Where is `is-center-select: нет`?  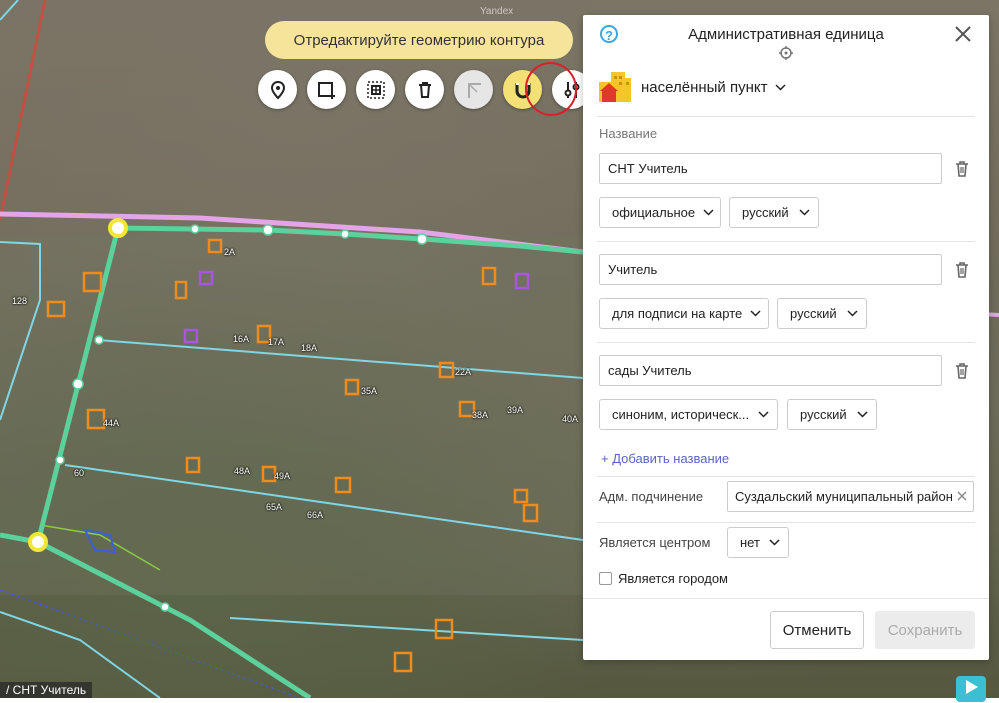
is-center-select: нет is located at coordinates (758, 542).